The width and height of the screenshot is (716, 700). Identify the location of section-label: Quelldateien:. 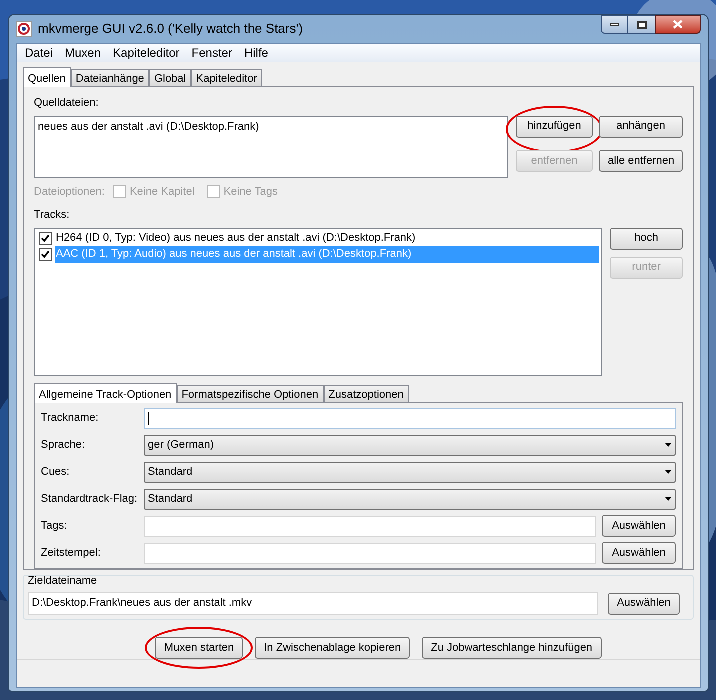
(67, 103).